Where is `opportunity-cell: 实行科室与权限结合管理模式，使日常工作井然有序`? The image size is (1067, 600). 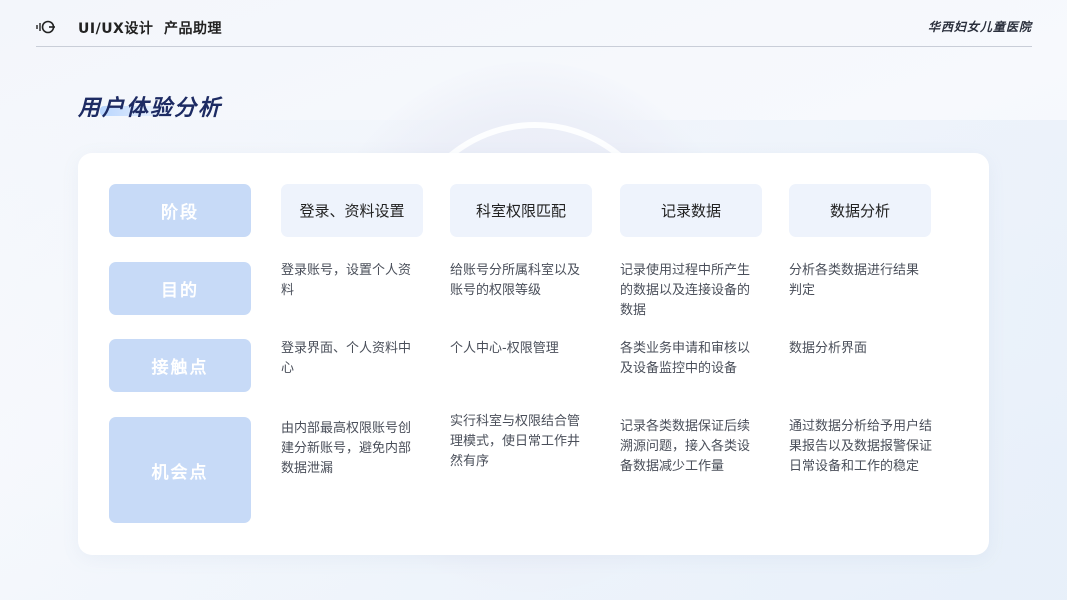
opportunity-cell: 实行科室与权限结合管理模式，使日常工作井然有序 is located at coordinates (515, 441).